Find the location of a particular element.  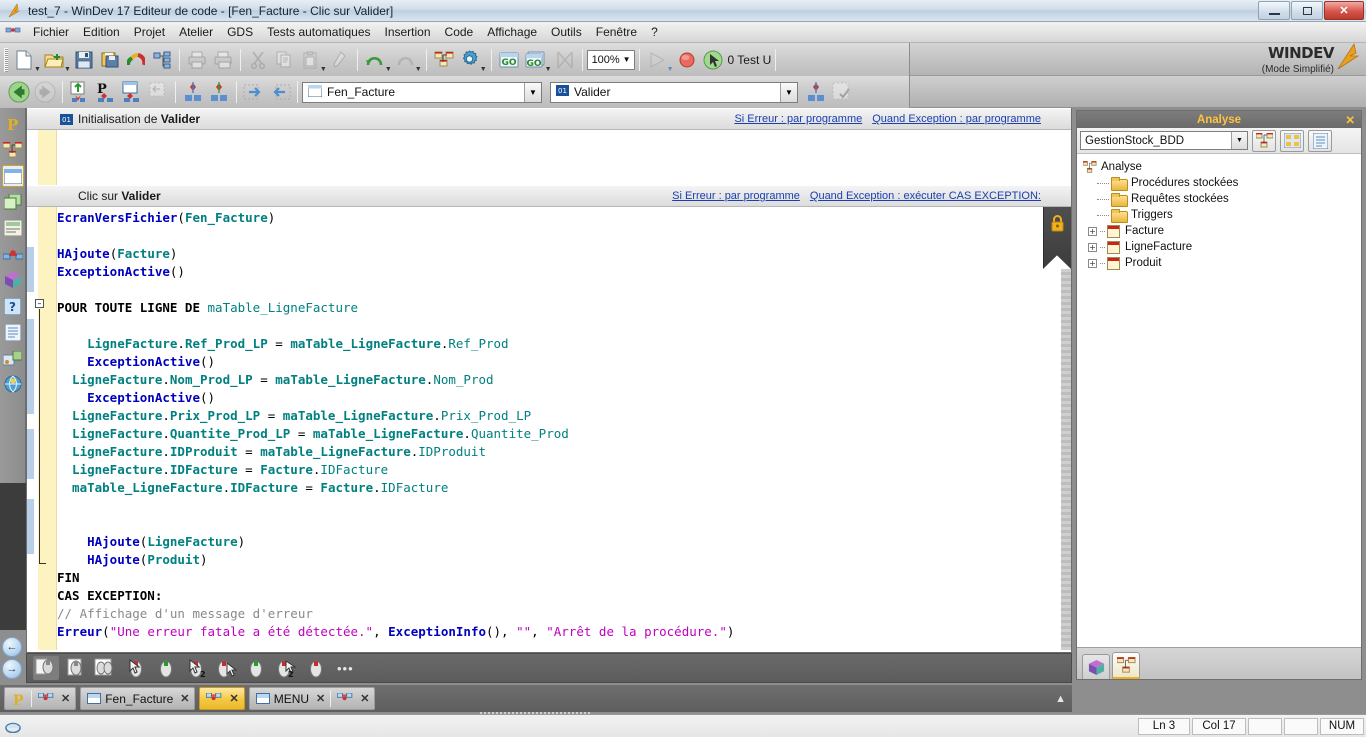

new-document-button is located at coordinates (24, 60).